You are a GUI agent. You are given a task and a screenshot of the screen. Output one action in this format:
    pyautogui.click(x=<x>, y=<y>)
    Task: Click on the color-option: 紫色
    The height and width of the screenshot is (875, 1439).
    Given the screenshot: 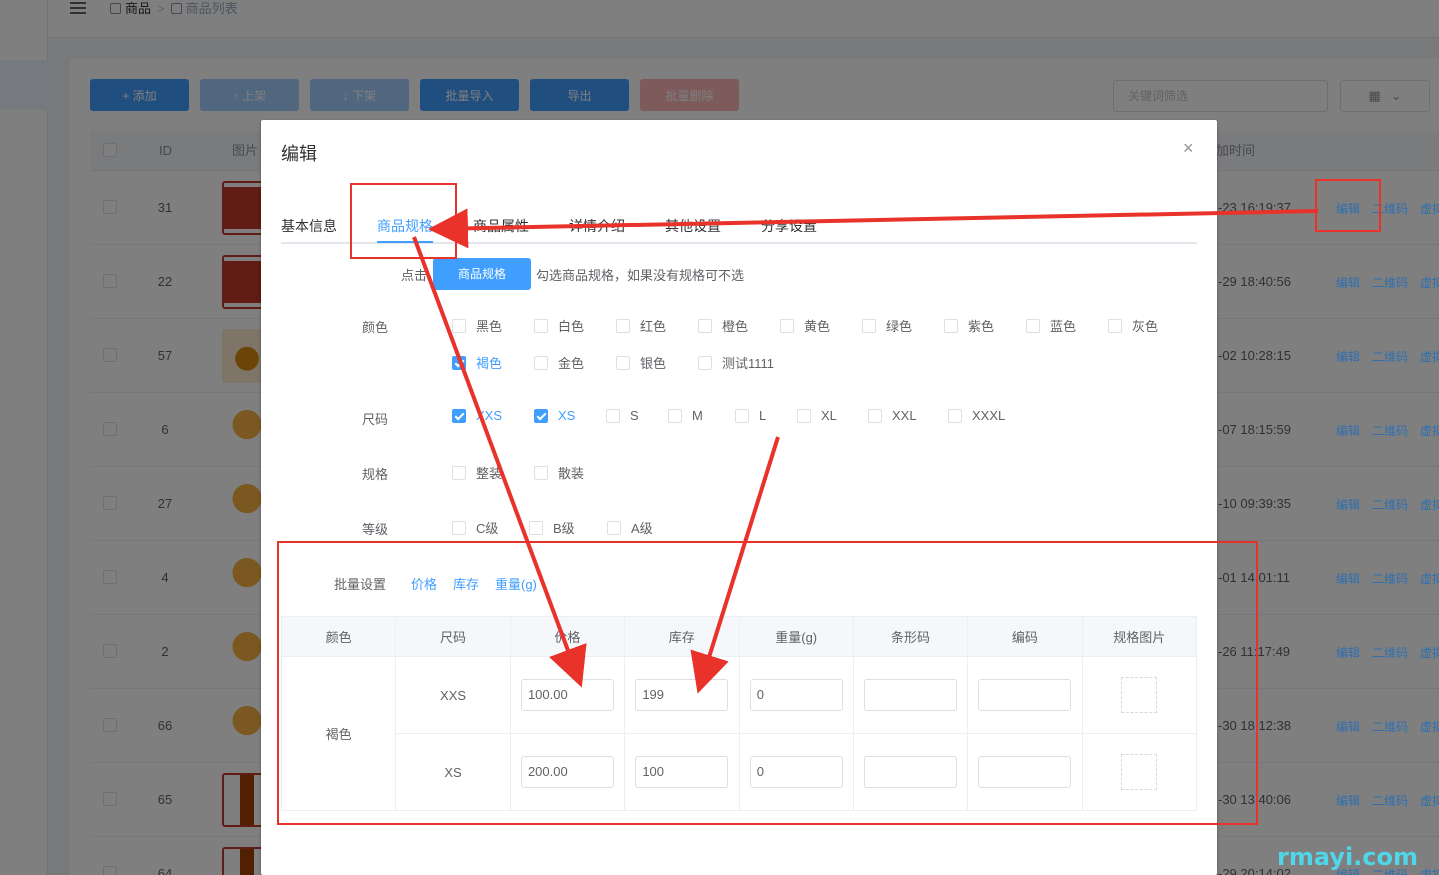 What is the action you would take?
    pyautogui.click(x=969, y=325)
    